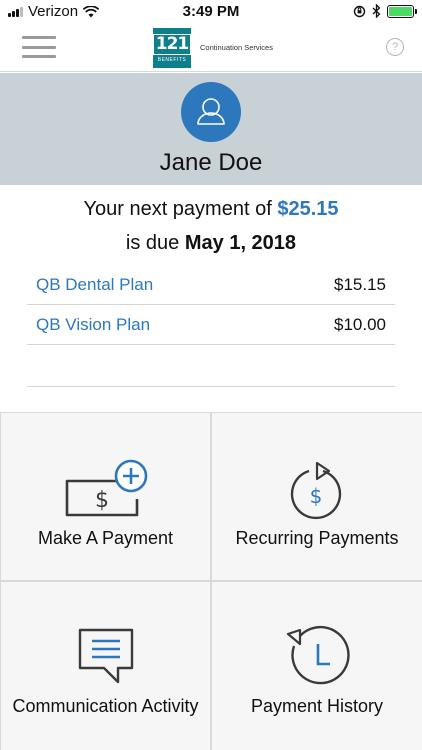 The height and width of the screenshot is (750, 422). What do you see at coordinates (106, 656) in the screenshot?
I see `chat-bubble-icon` at bounding box center [106, 656].